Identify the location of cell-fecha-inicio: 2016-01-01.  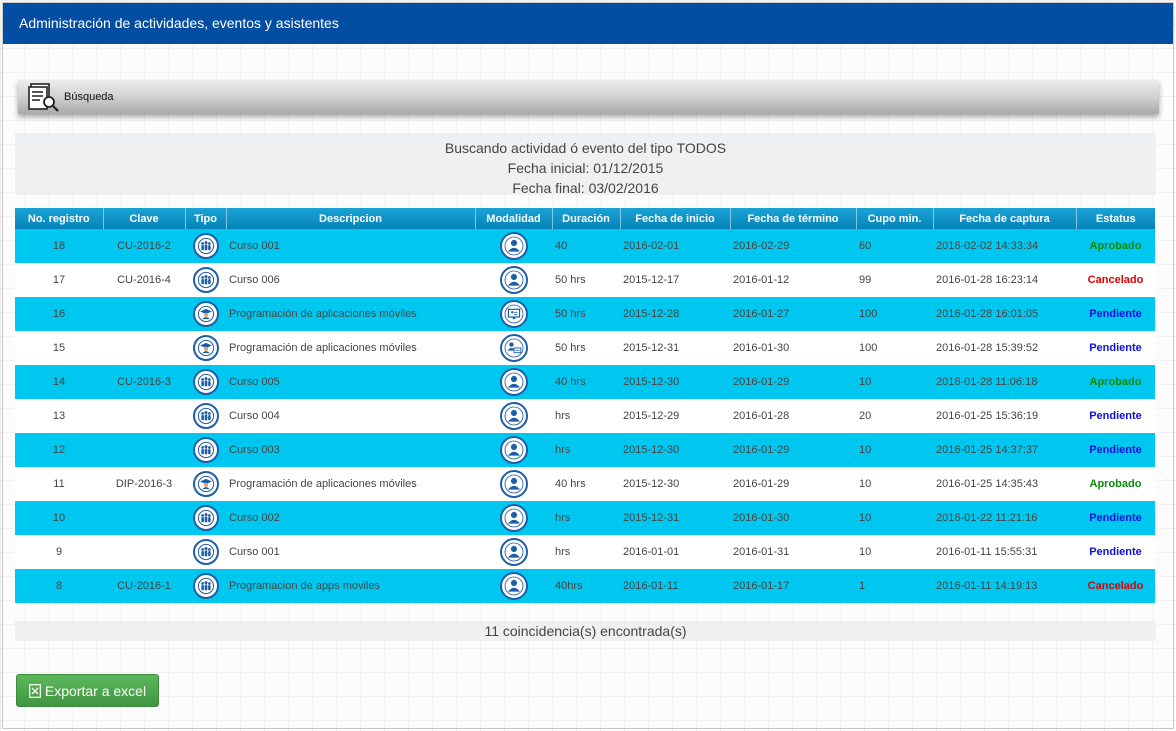
(675, 552).